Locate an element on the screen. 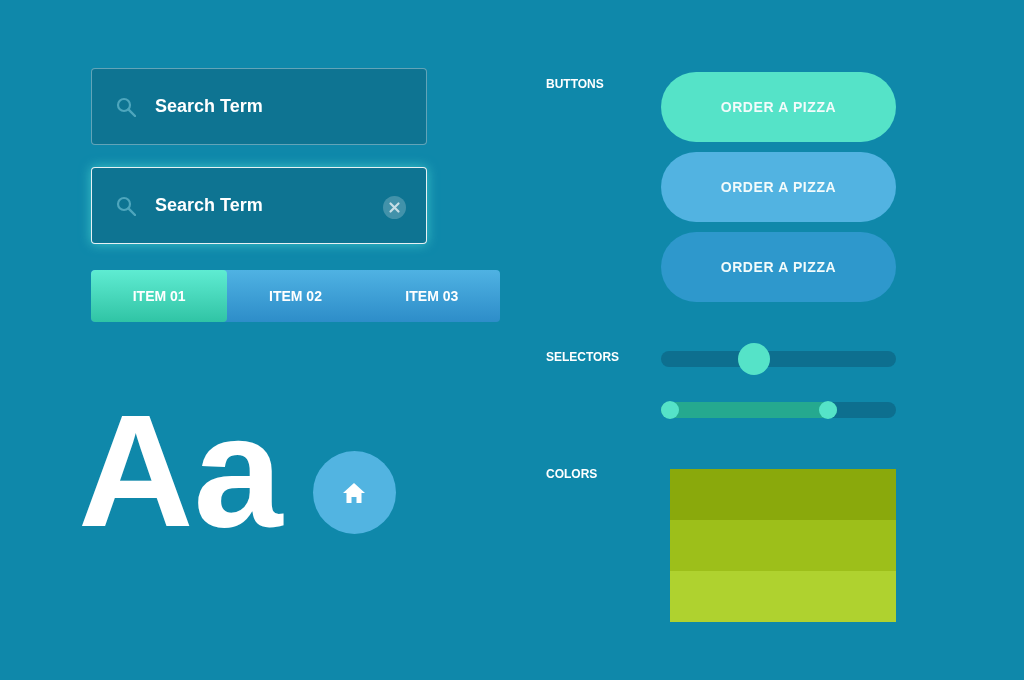 The image size is (1024, 680). tab: ITEM 03 is located at coordinates (431, 296).